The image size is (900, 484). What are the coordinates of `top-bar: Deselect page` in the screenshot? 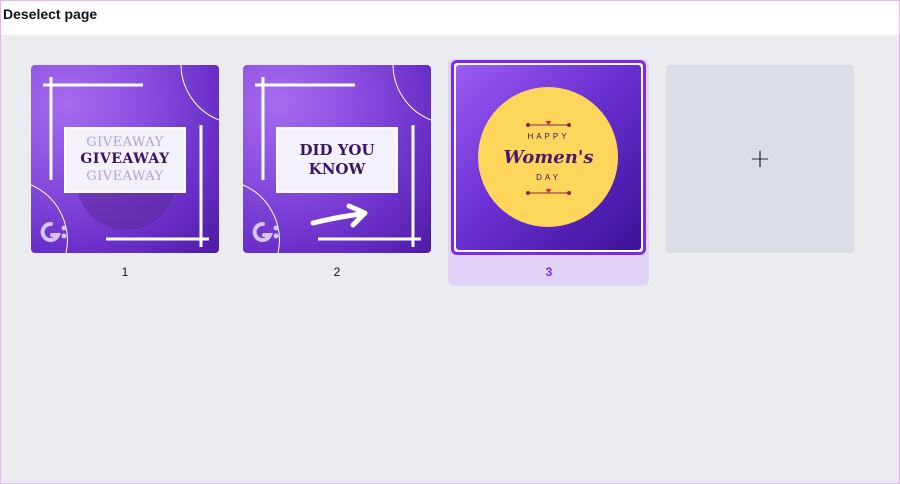 It's located at (450, 18).